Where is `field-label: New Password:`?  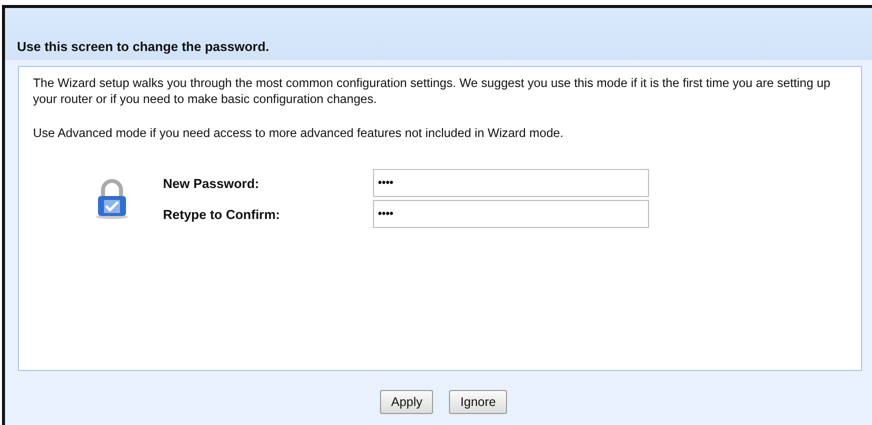
field-label: New Password: is located at coordinates (211, 183).